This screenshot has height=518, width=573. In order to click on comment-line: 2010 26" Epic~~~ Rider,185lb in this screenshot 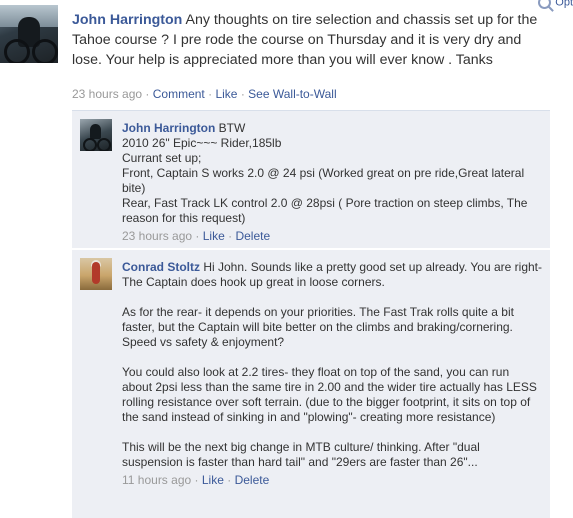, I will do `click(202, 143)`.